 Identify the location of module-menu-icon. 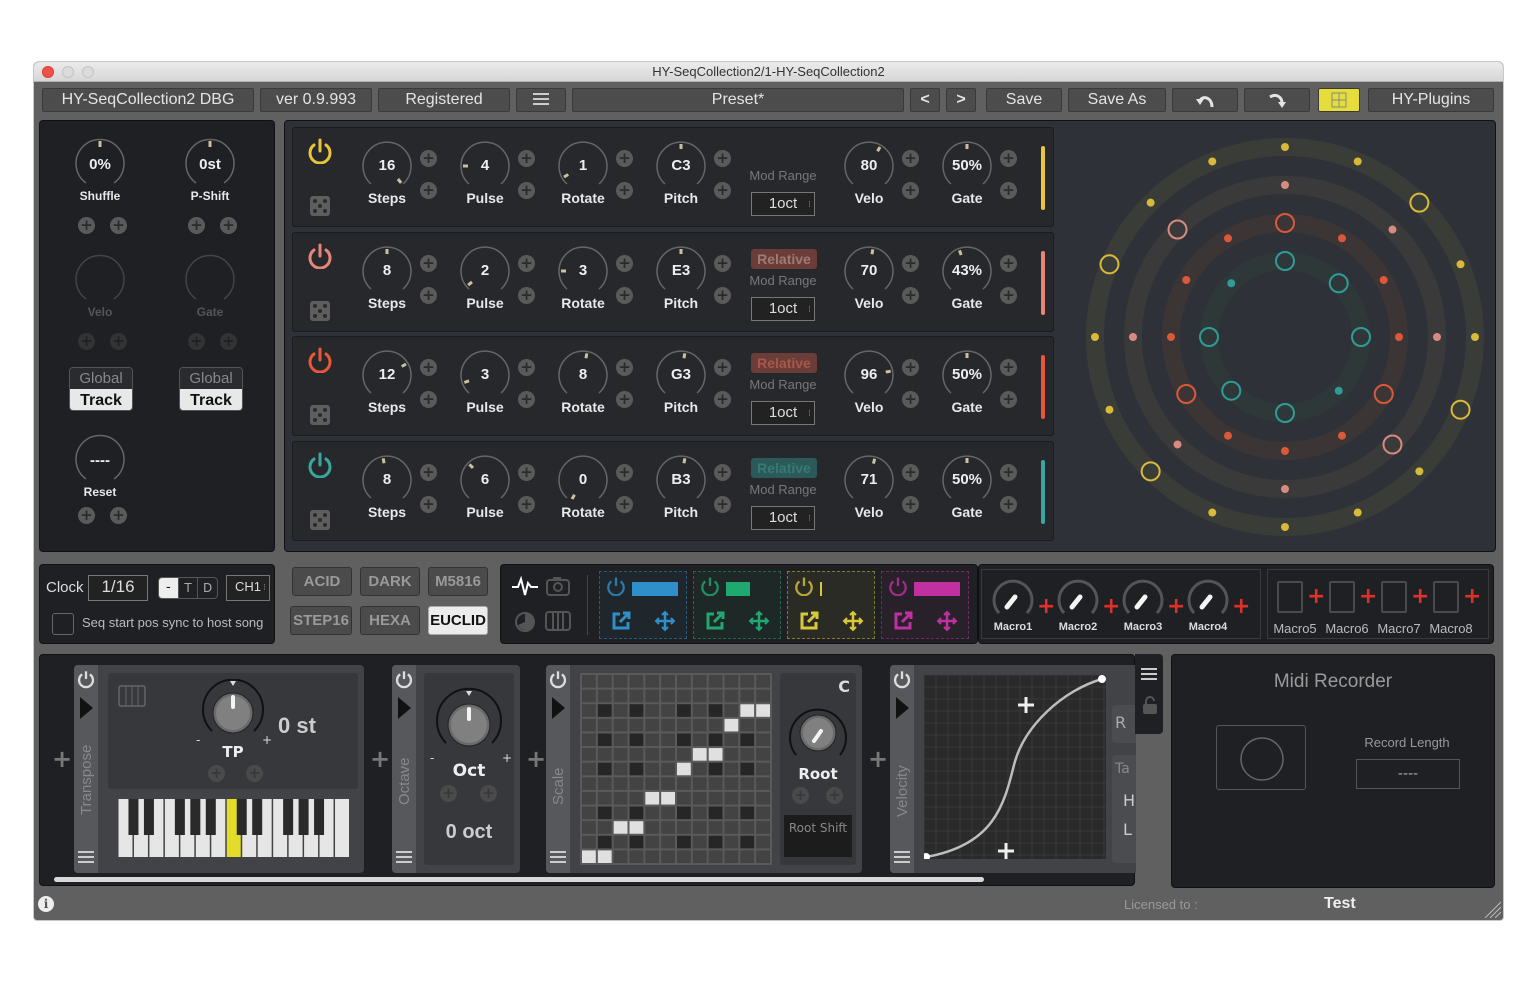
(558, 858).